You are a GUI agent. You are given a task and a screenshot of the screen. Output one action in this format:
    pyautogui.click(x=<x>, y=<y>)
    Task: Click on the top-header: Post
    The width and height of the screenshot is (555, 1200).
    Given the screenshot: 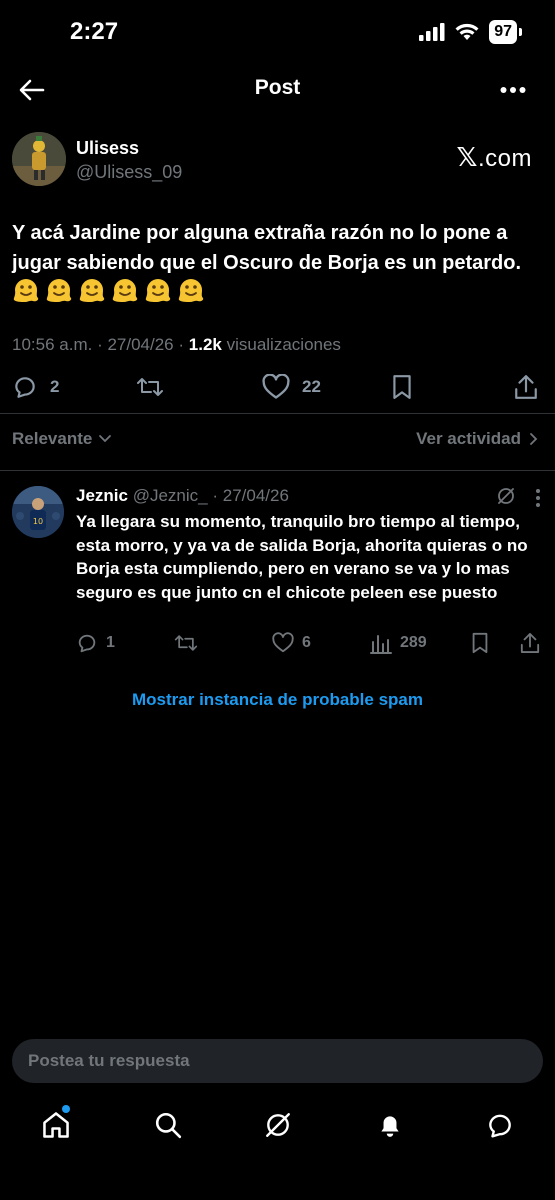 What is the action you would take?
    pyautogui.click(x=277, y=89)
    